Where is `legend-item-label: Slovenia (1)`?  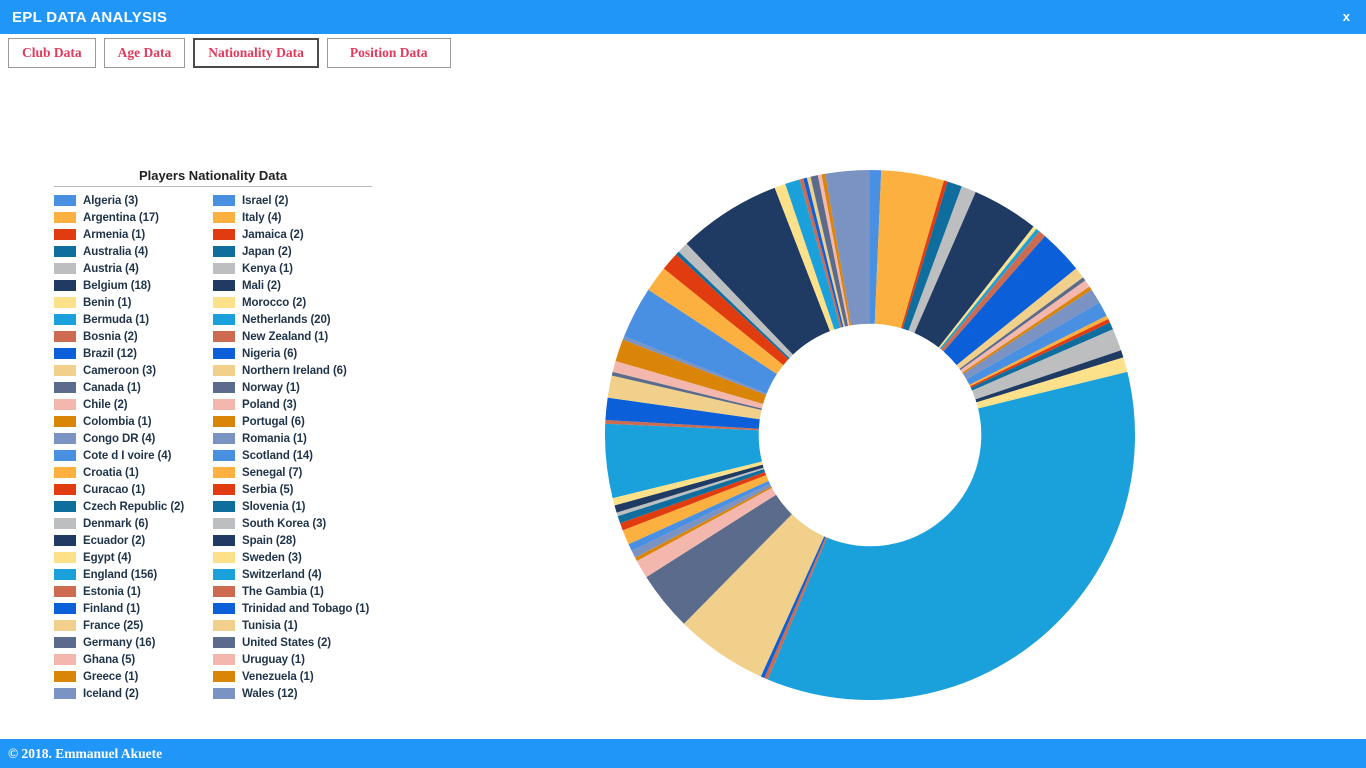
legend-item-label: Slovenia (1) is located at coordinates (274, 506).